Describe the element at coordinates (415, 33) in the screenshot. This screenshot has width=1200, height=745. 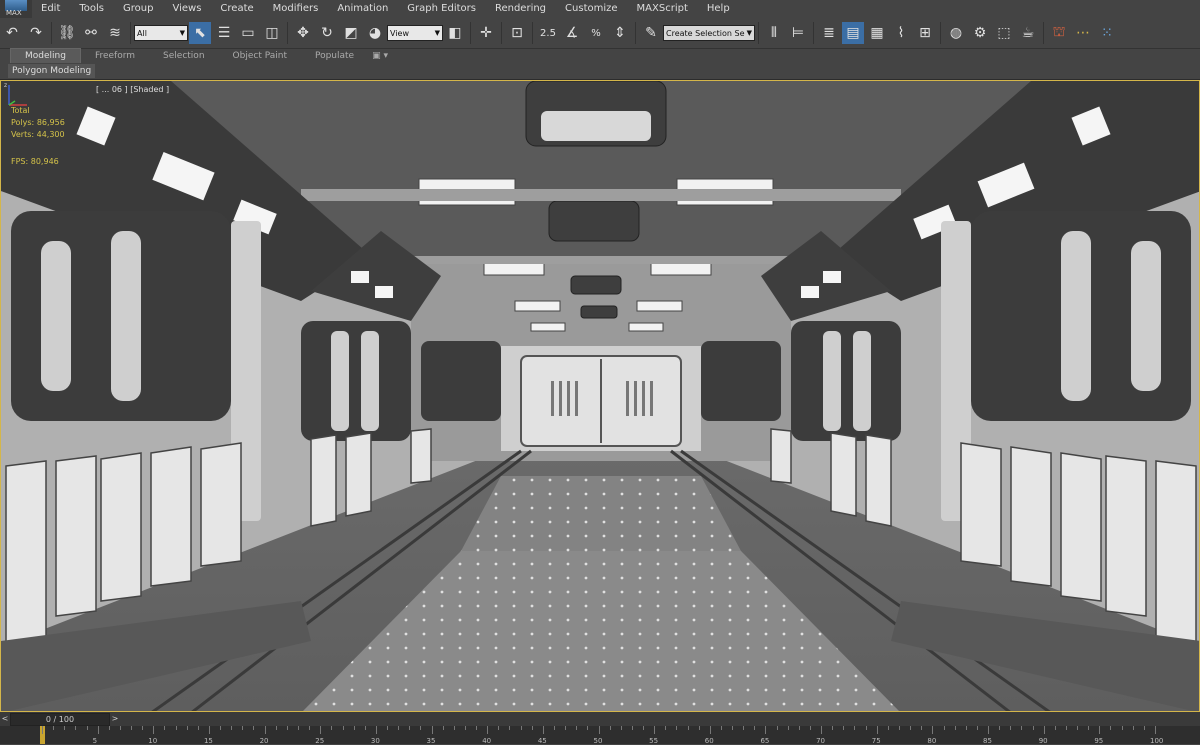
I see `reference-coordinate-dropdown: View ▼` at that location.